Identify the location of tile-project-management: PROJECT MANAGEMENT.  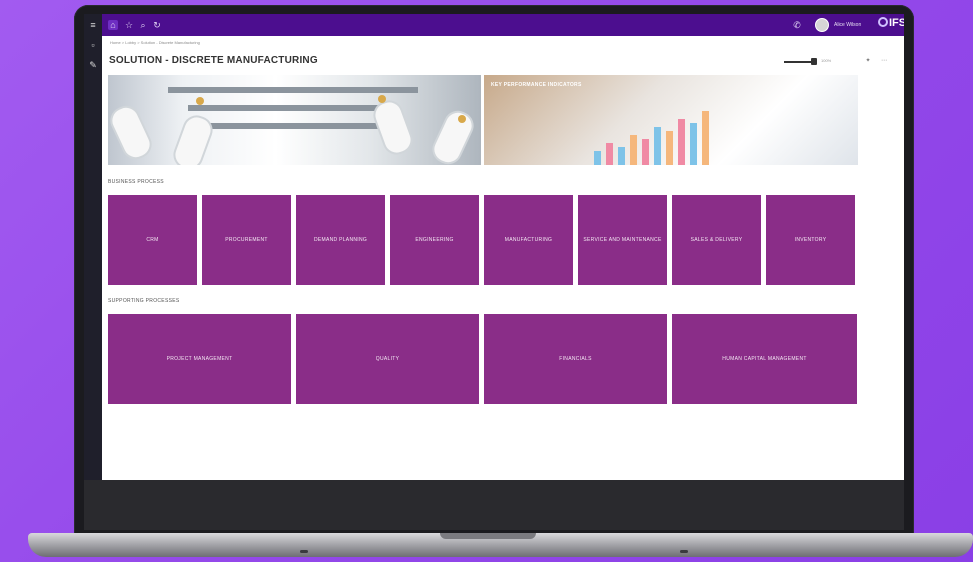
(199, 359).